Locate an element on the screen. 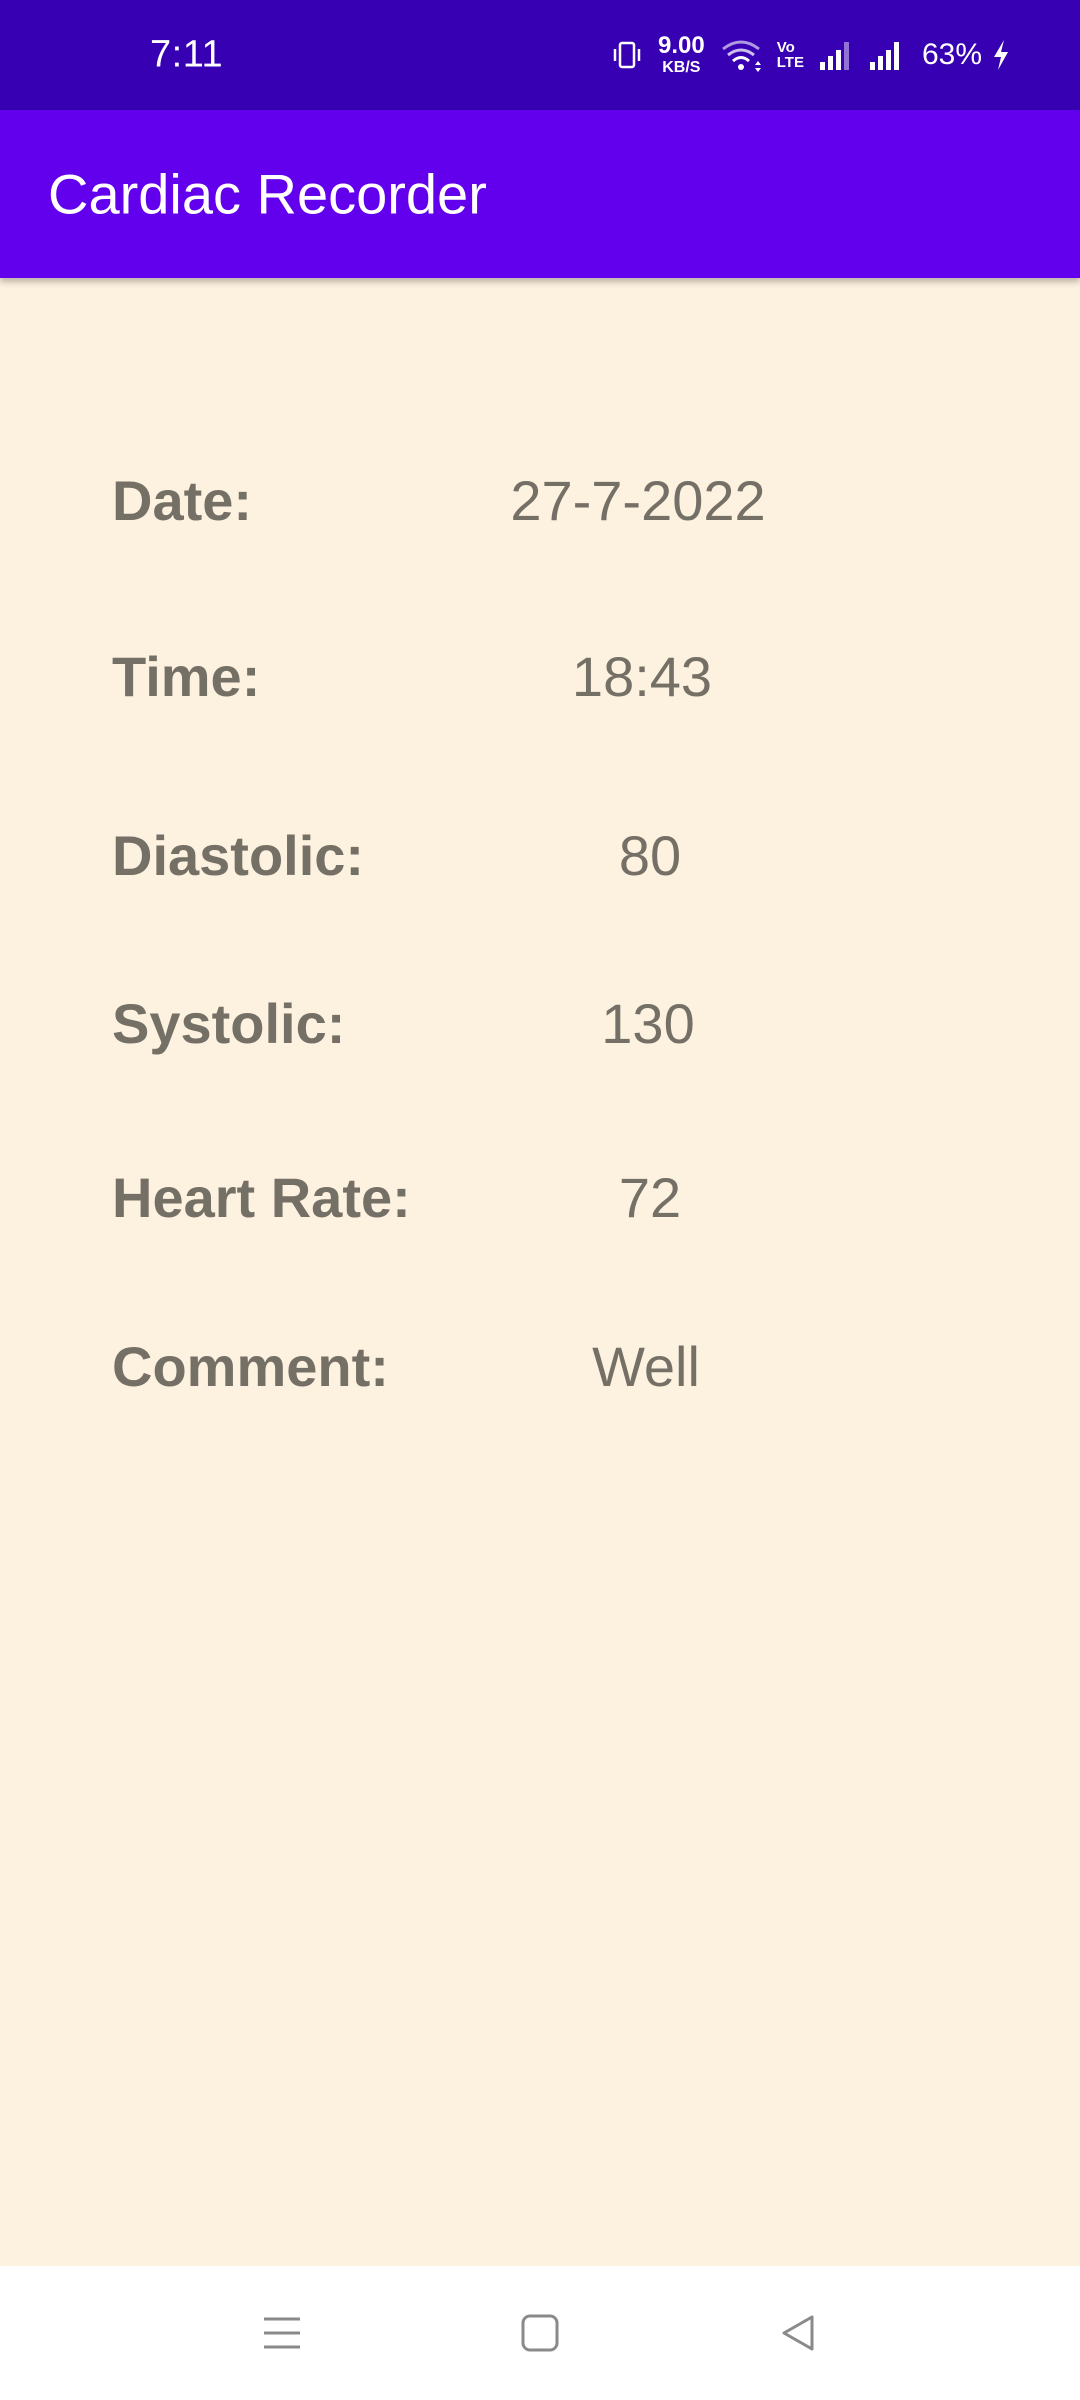 The image size is (1080, 2400). time-value: 18:43 is located at coordinates (642, 676).